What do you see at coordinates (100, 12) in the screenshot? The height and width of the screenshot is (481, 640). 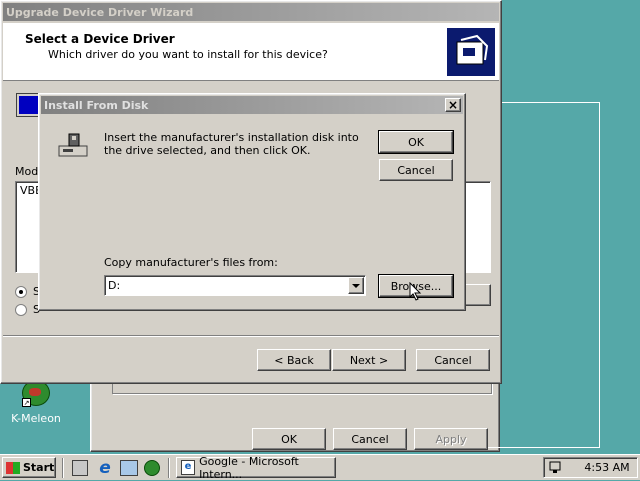 I see `wizard-title: Upgrade Device Driver Wizard` at bounding box center [100, 12].